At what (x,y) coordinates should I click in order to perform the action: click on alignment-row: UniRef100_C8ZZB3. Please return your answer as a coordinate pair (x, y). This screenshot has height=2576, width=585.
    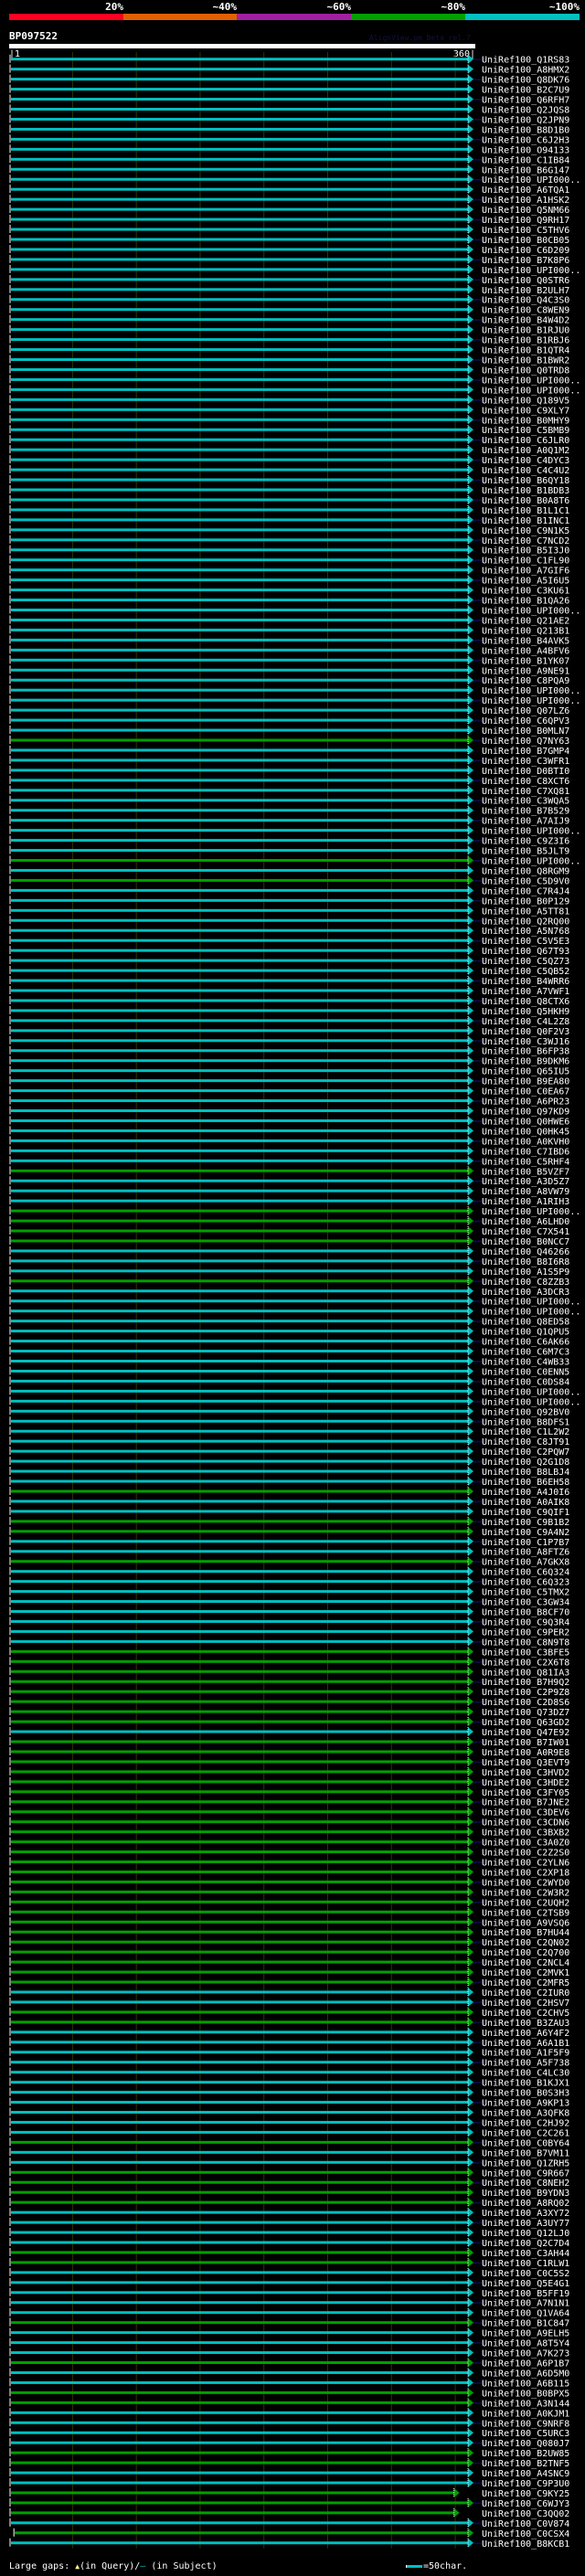
    Looking at the image, I should click on (289, 1282).